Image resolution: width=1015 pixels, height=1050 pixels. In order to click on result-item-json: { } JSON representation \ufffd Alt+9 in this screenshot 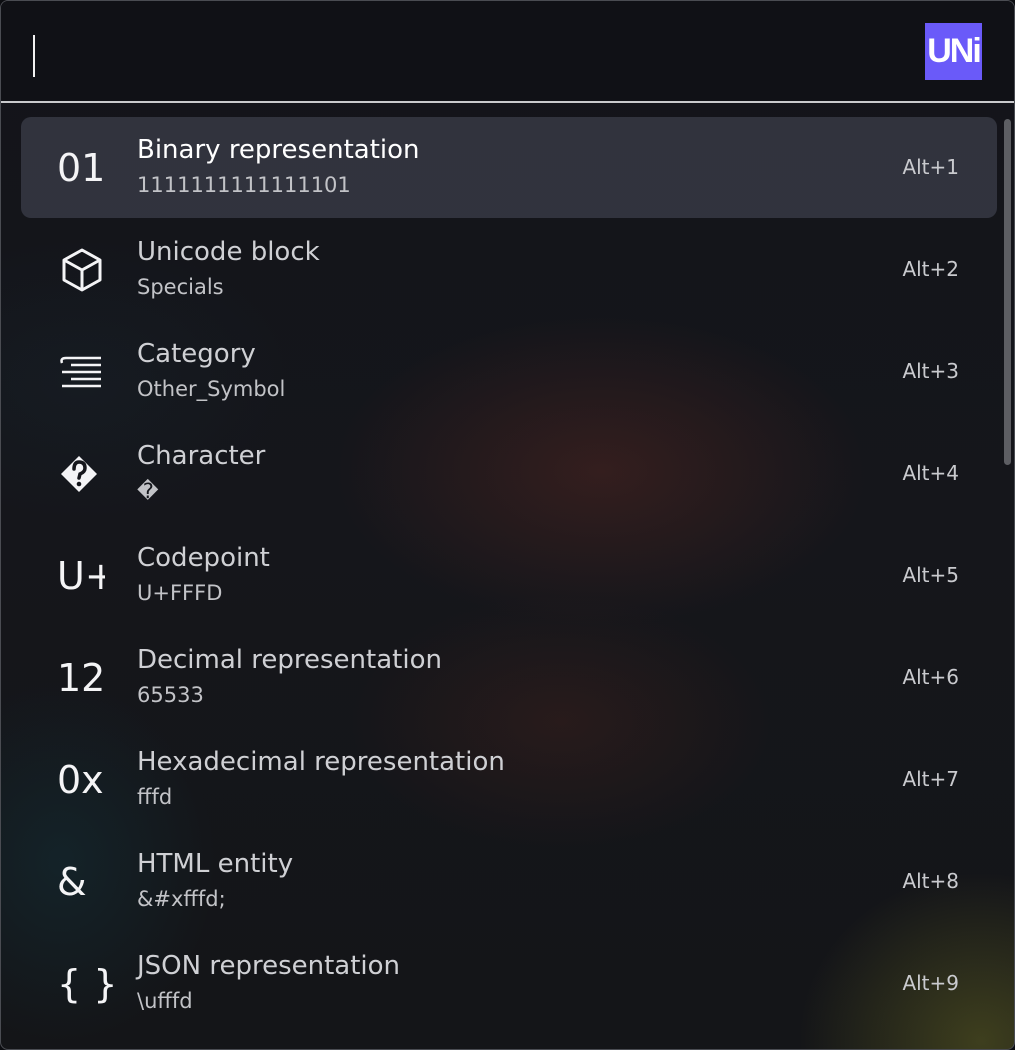, I will do `click(509, 983)`.